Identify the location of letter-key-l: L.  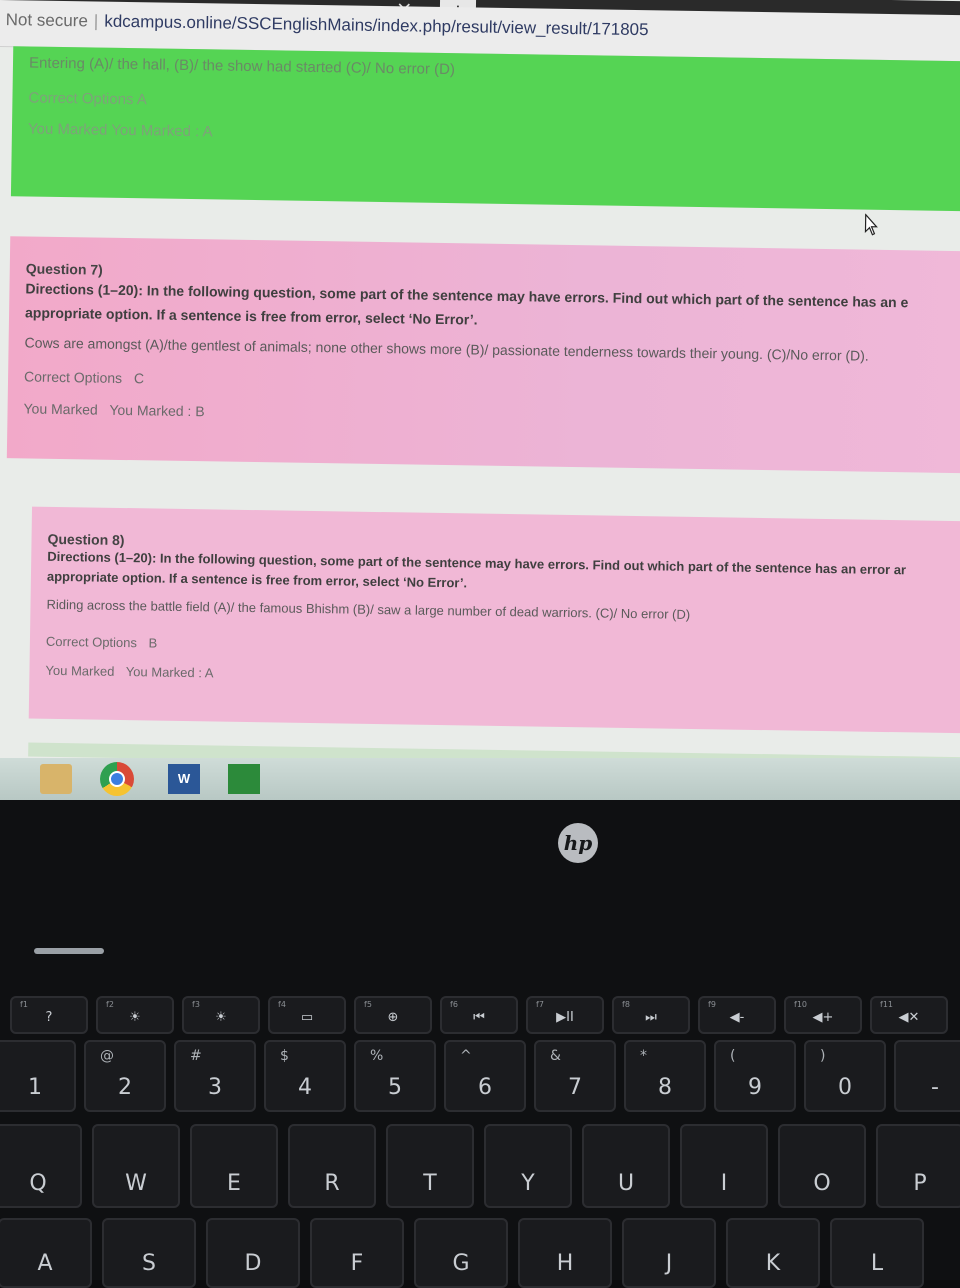
(877, 1253).